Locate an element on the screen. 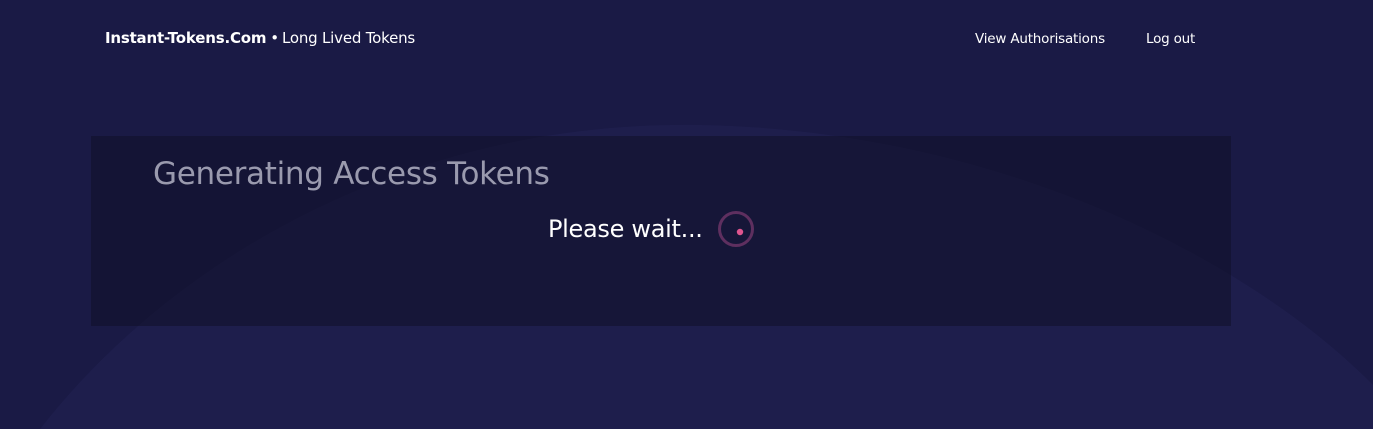 Image resolution: width=1373 pixels, height=429 pixels. brand-tagline: Long Lived Tokens is located at coordinates (348, 38).